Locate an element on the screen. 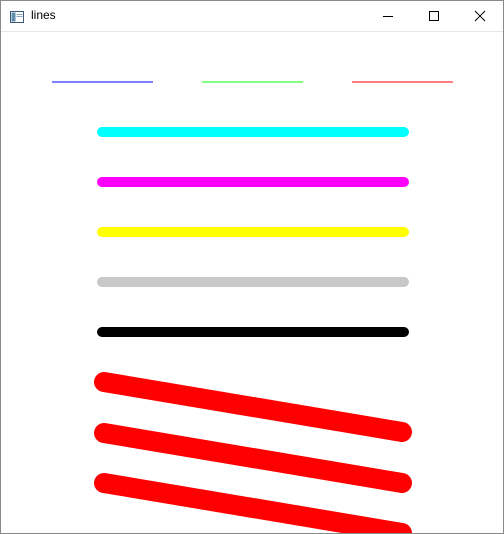  maximize-icon is located at coordinates (434, 16).